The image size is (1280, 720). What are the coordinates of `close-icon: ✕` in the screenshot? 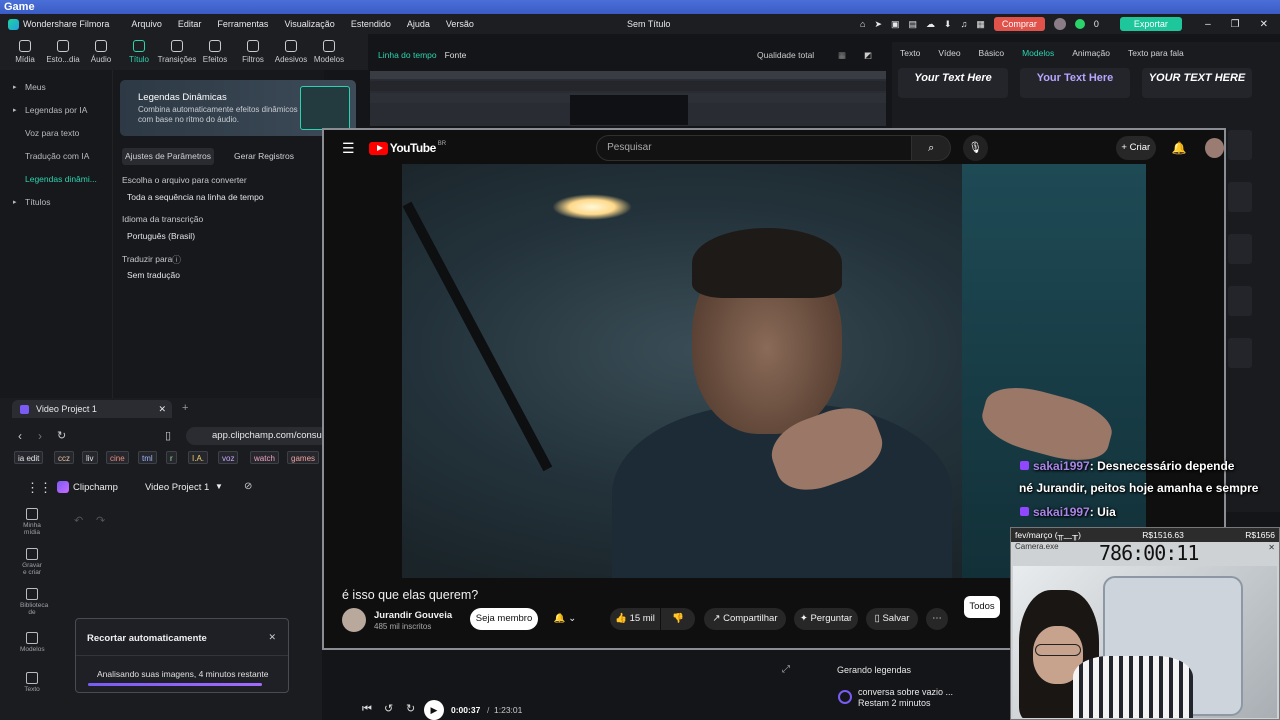 It's located at (1264, 24).